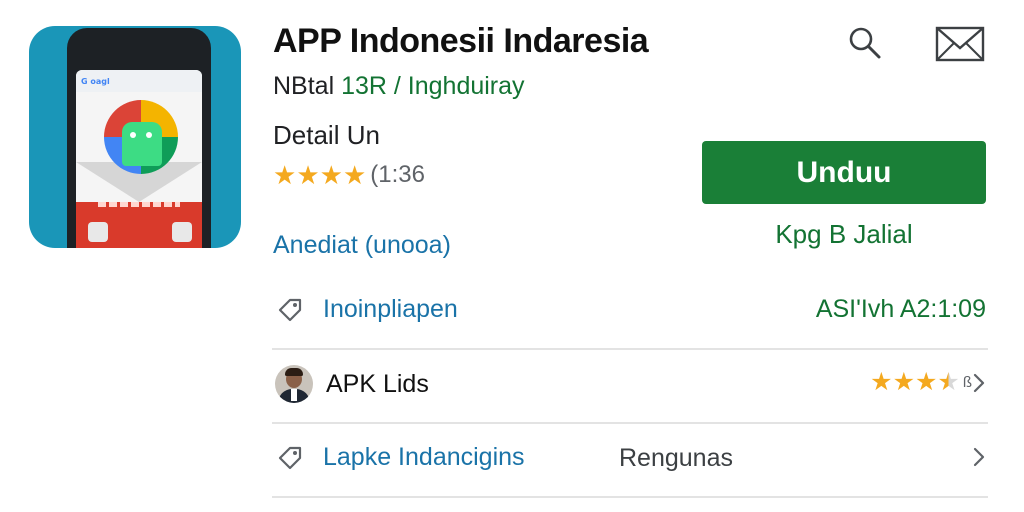 Image resolution: width=1024 pixels, height=512 pixels. I want to click on row-rating-extra: ß, so click(967, 382).